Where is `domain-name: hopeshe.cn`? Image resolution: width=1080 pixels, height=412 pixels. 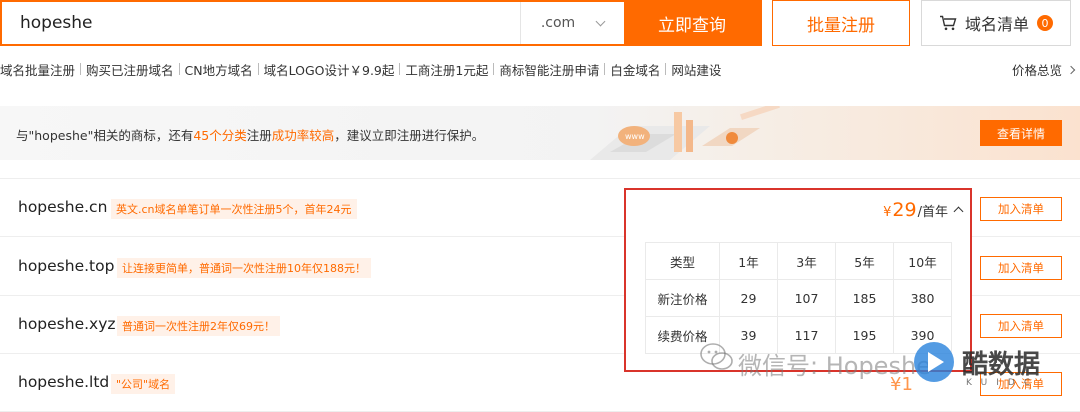
domain-name: hopeshe.cn is located at coordinates (63, 207).